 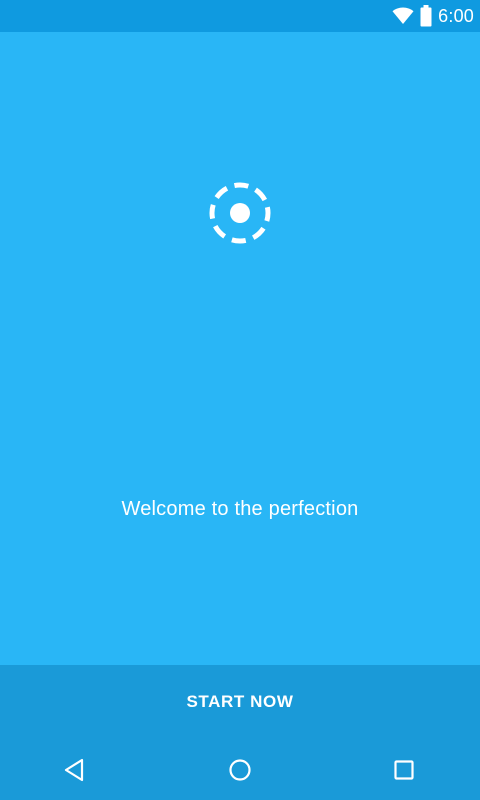 I want to click on recents-icon, so click(x=404, y=770).